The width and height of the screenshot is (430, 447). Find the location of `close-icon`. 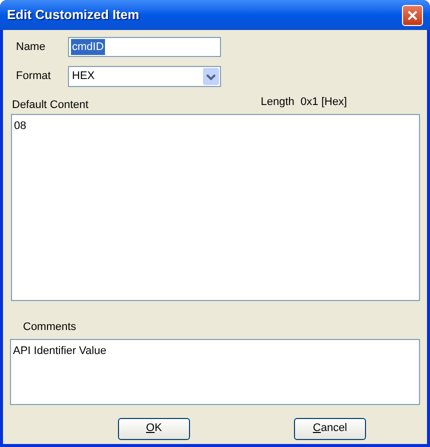

close-icon is located at coordinates (412, 15).